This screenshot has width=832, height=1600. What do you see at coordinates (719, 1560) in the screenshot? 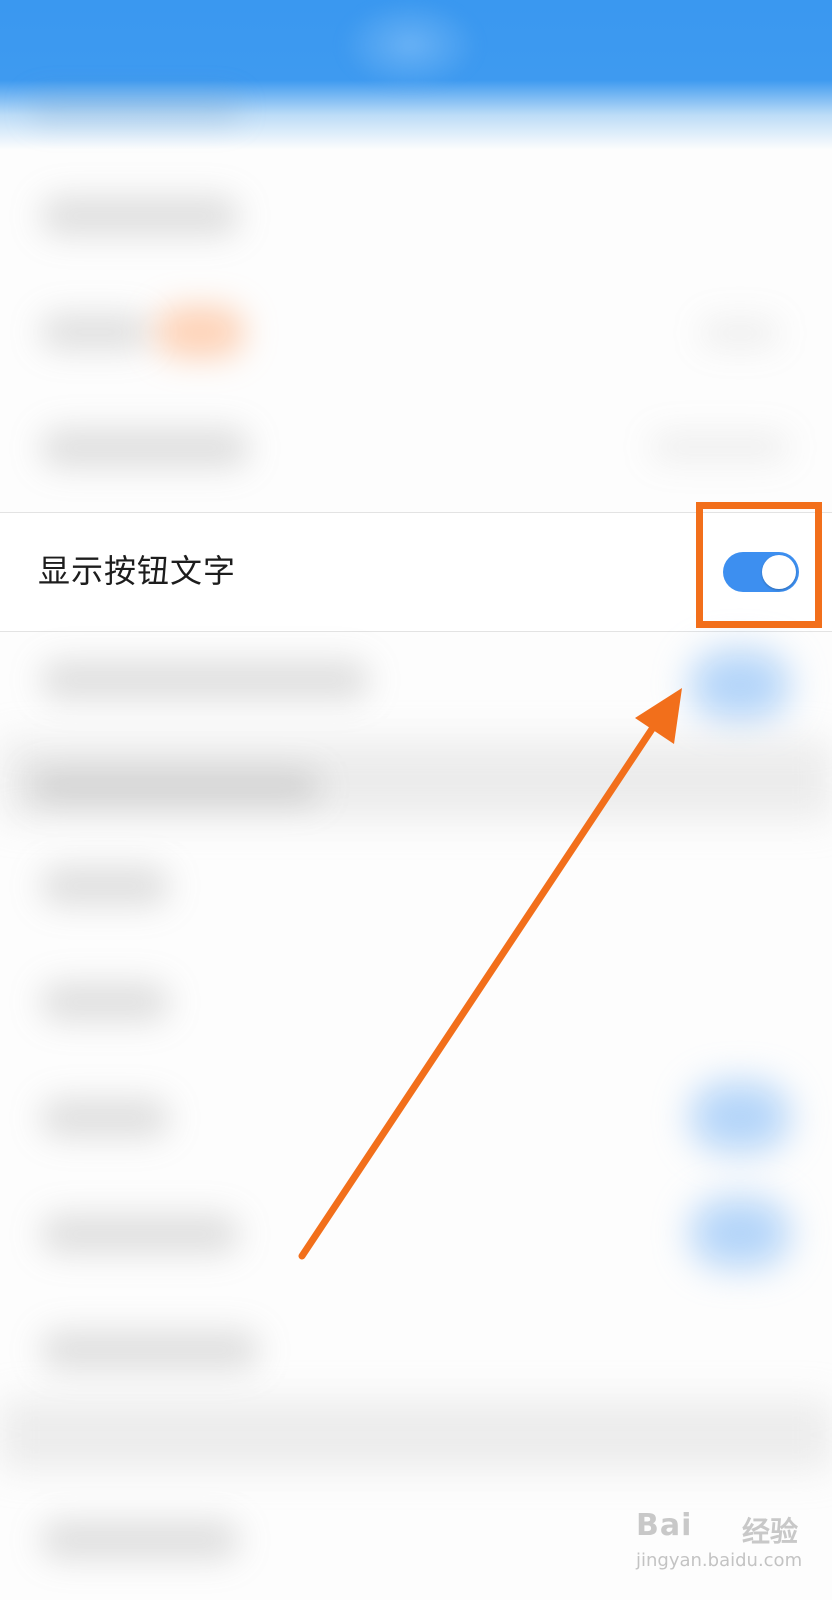
I see `watermark-url: jingyan.baidu.com` at bounding box center [719, 1560].